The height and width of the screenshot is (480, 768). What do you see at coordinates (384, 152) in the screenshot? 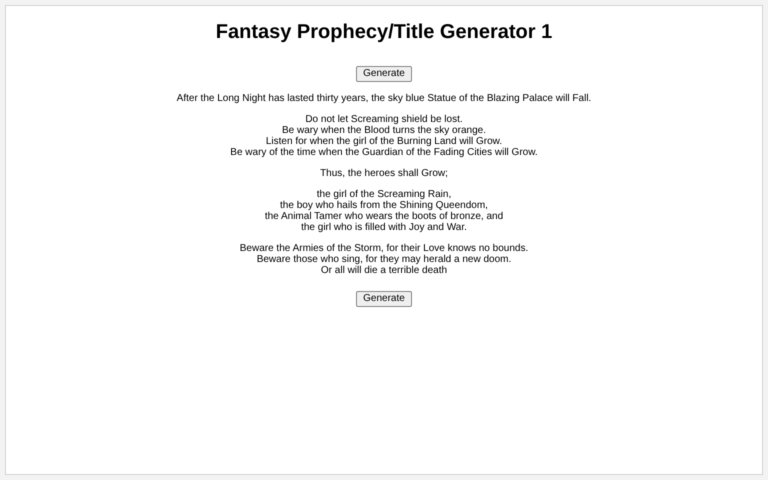
I see `prophecy-line: Be wary of the time when the Guardian of the Fading Cities will Grow.` at bounding box center [384, 152].